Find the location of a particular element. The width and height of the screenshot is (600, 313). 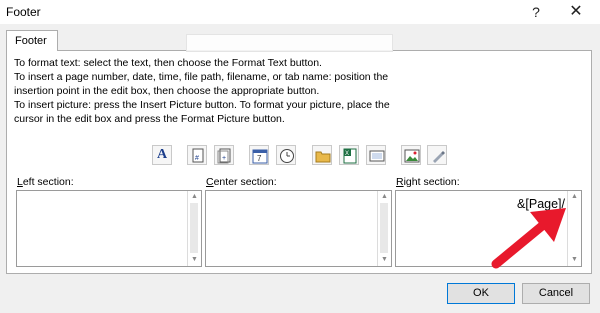

left-section-editbox: ▲ ▼ is located at coordinates (109, 228).